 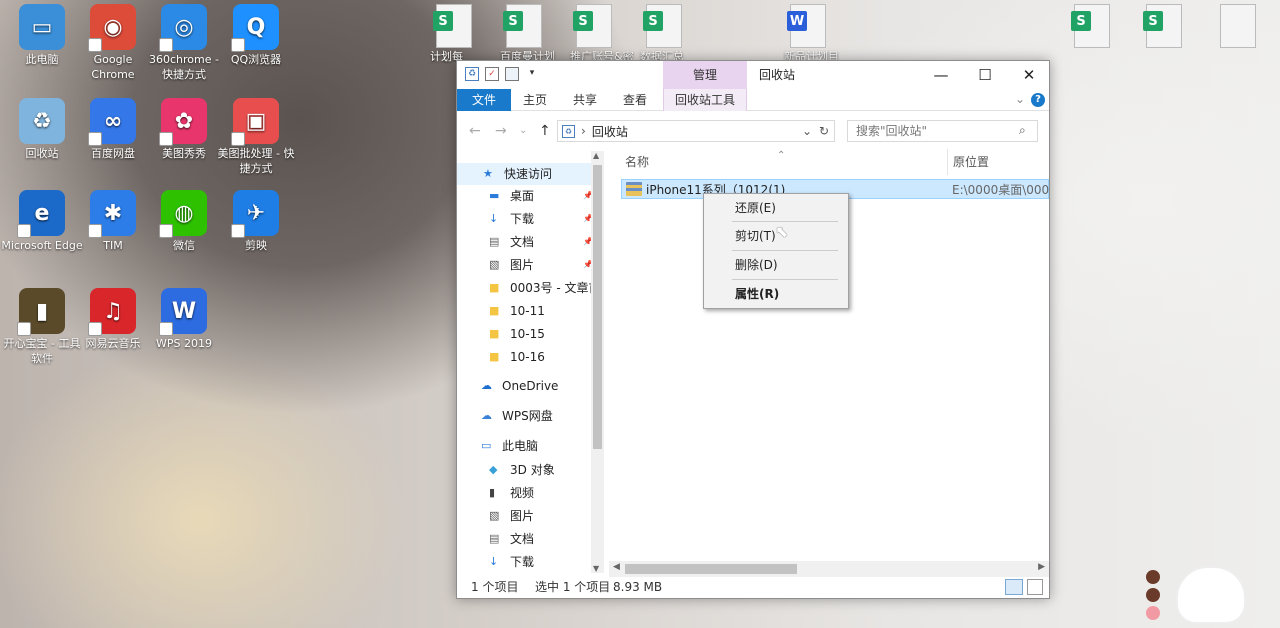 I want to click on desktop-file: S 百度曼计划, so click(x=527, y=33).